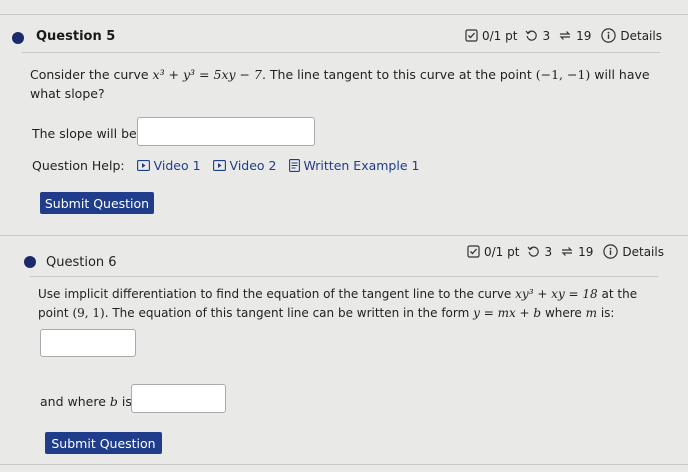  Describe the element at coordinates (88, 343) in the screenshot. I see `m-input` at that location.